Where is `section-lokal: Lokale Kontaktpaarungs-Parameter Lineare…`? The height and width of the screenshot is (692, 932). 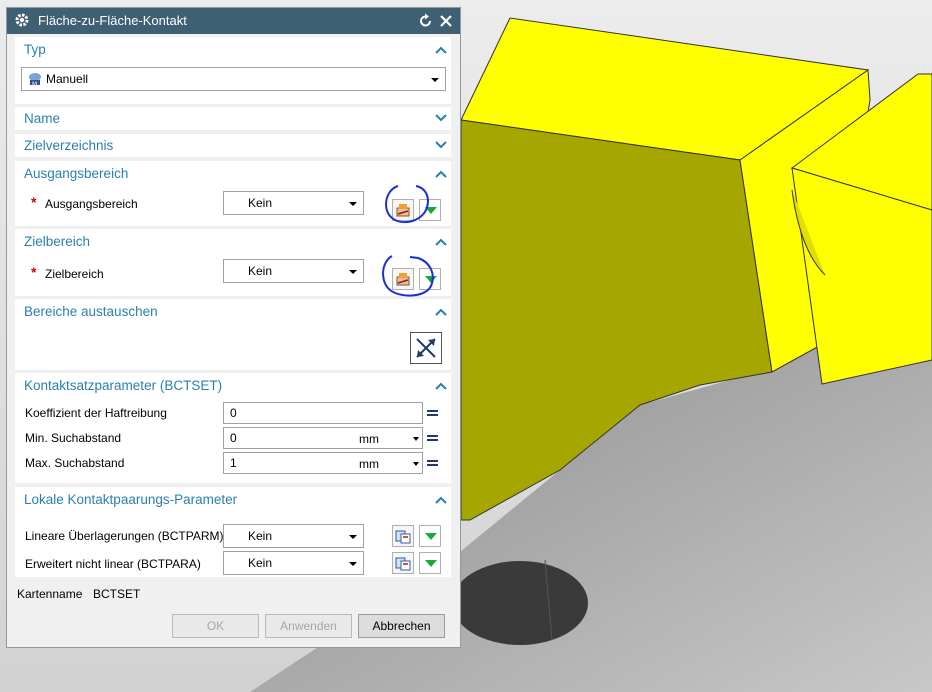 section-lokal: Lokale Kontaktpaarungs-Parameter Lineare… is located at coordinates (233, 532).